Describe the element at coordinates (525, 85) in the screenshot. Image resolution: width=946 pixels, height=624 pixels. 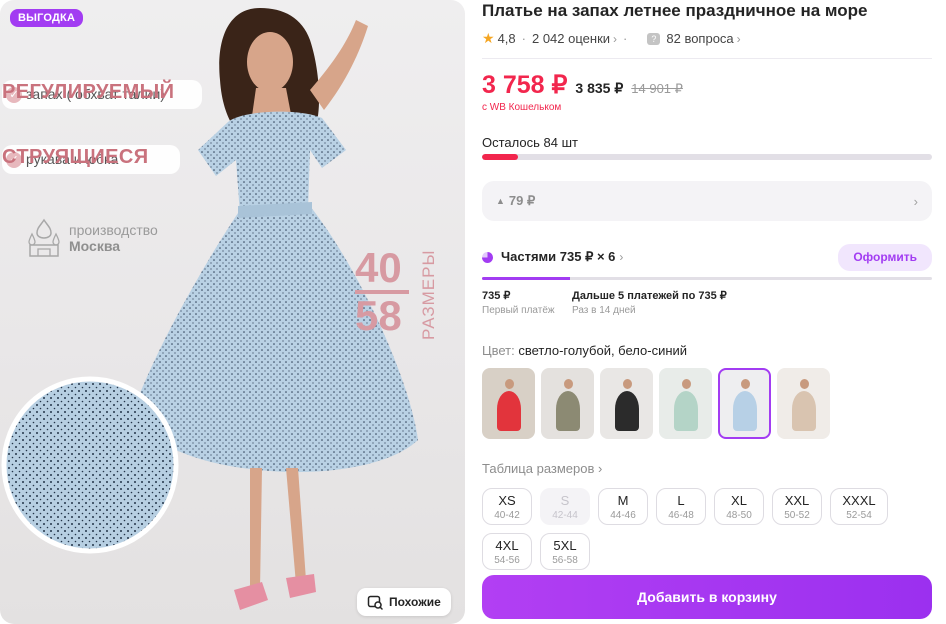
I see `price-main: 3 758 ₽` at that location.